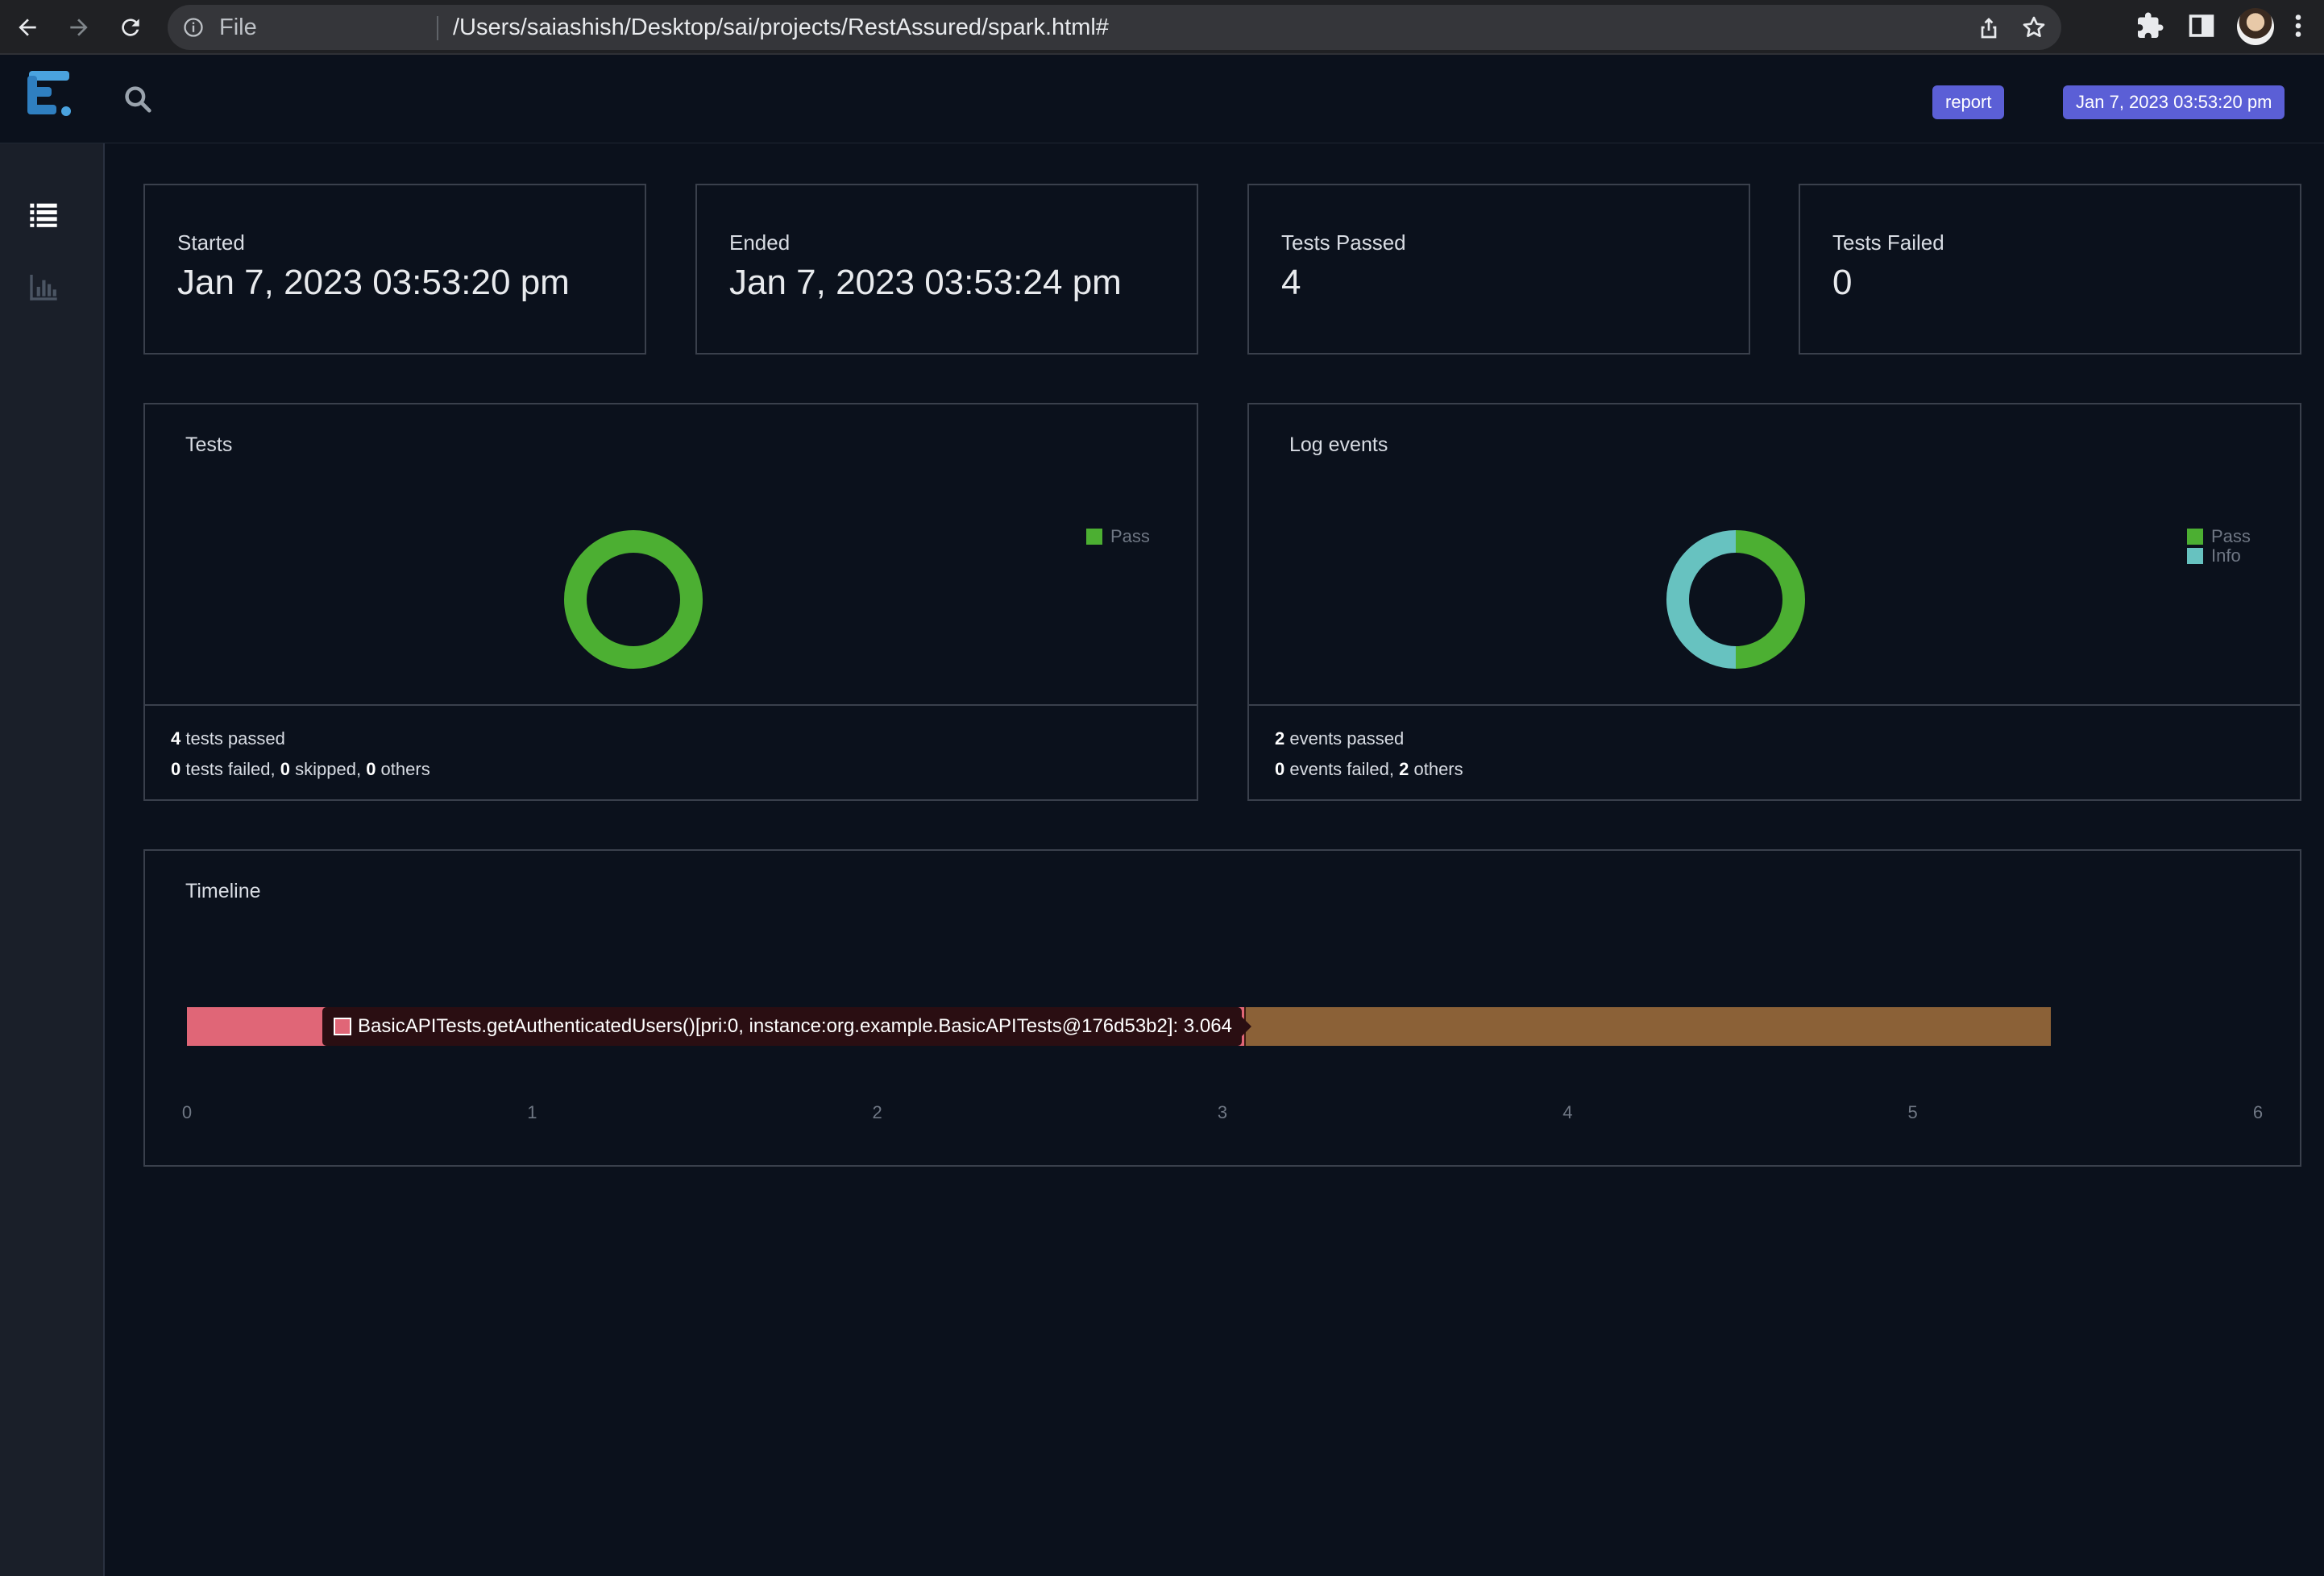  Describe the element at coordinates (2150, 25) in the screenshot. I see `extensions-puzzle-icon` at that location.